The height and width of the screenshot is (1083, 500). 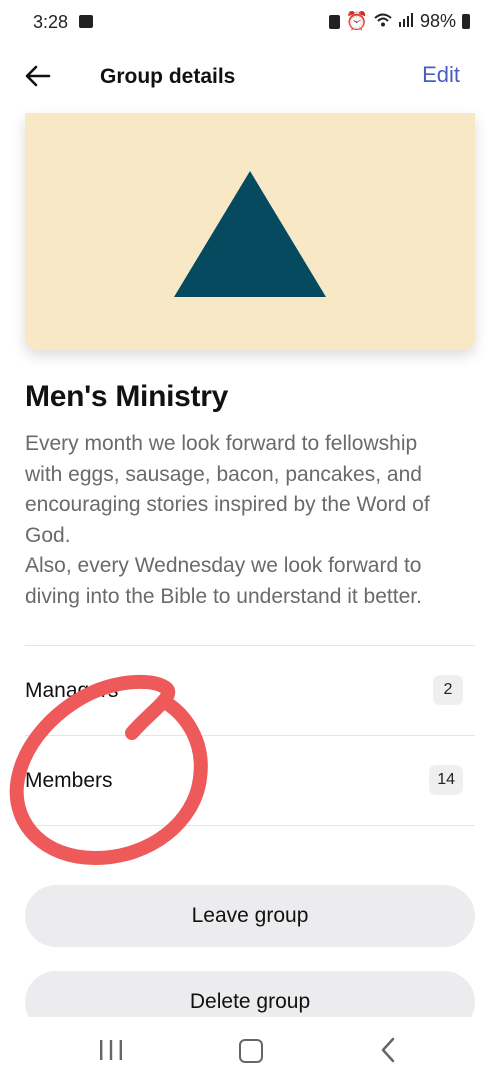 I want to click on group-name: Men's Ministry, so click(x=126, y=396).